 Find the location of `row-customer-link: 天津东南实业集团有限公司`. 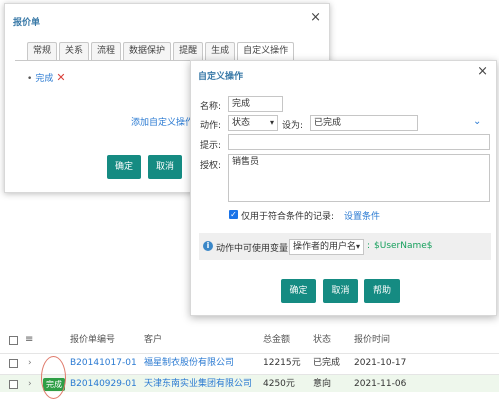

row-customer-link: 天津东南实业集团有限公司 is located at coordinates (198, 384).